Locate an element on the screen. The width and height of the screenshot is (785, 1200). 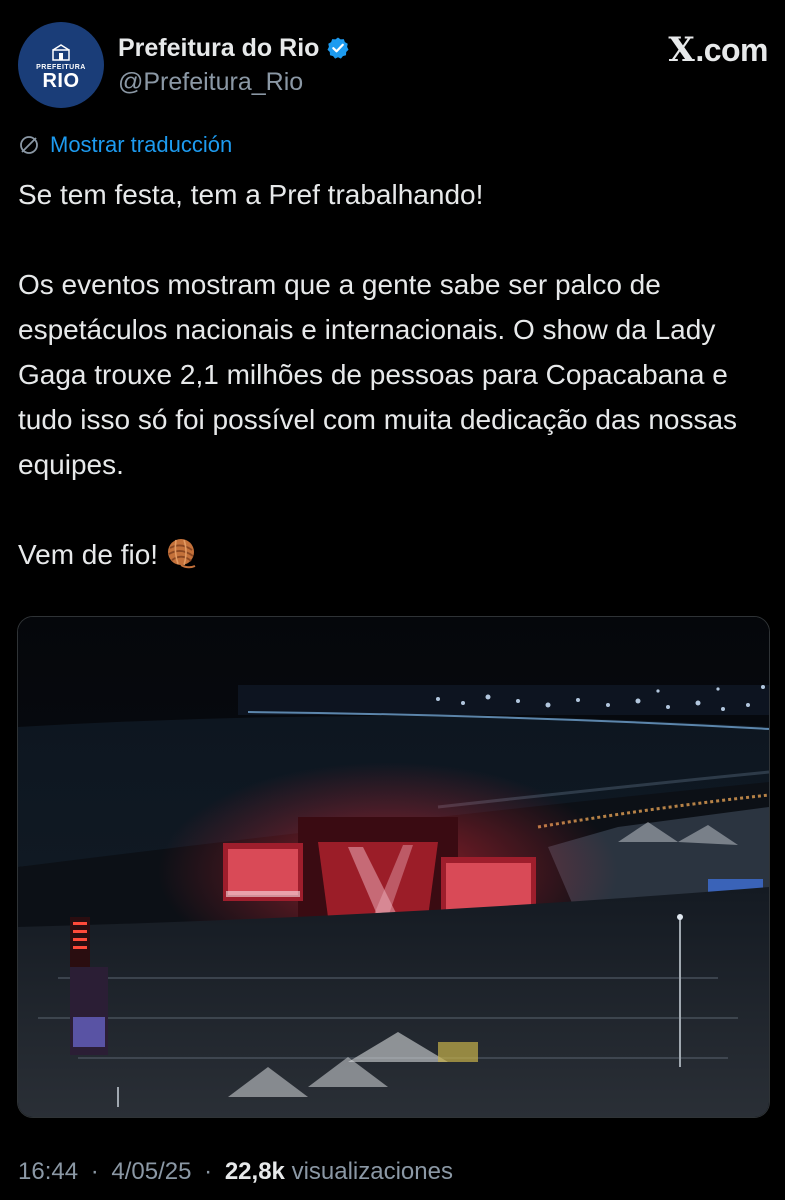
avatar-title: RIO is located at coordinates (61, 80).